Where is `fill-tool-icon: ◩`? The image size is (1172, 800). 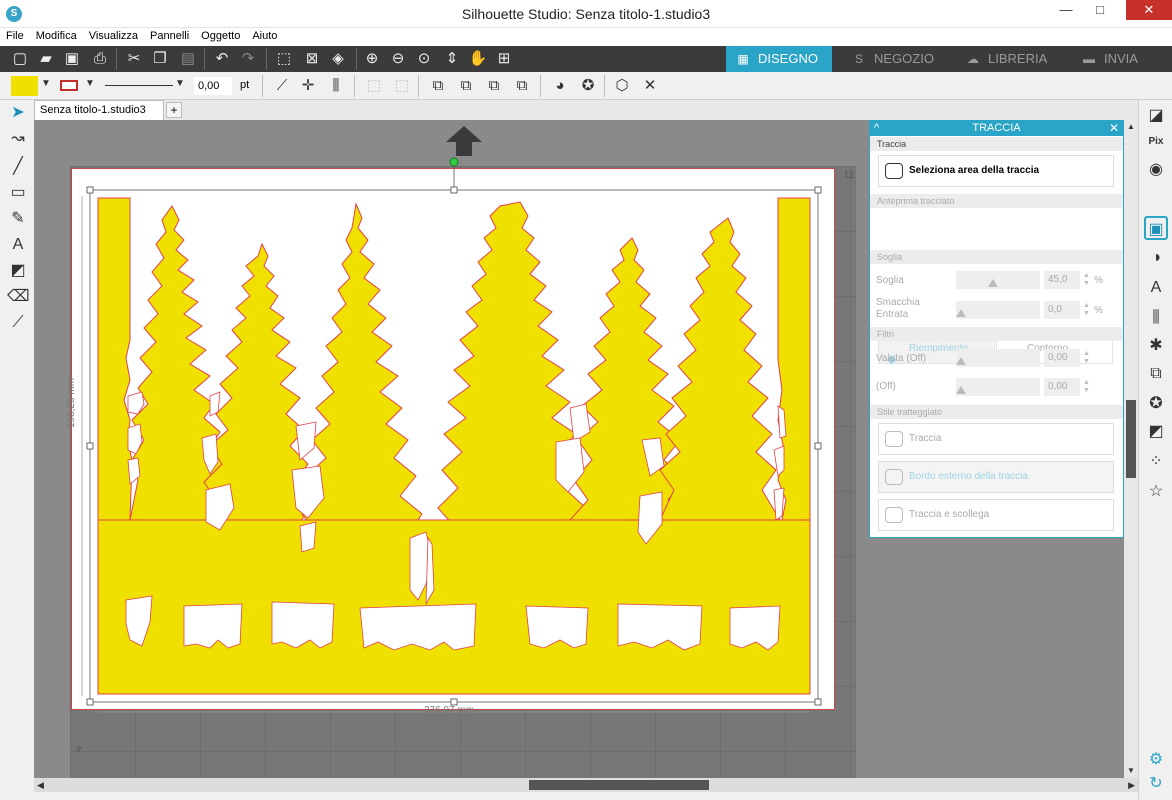 fill-tool-icon: ◩ is located at coordinates (18, 271).